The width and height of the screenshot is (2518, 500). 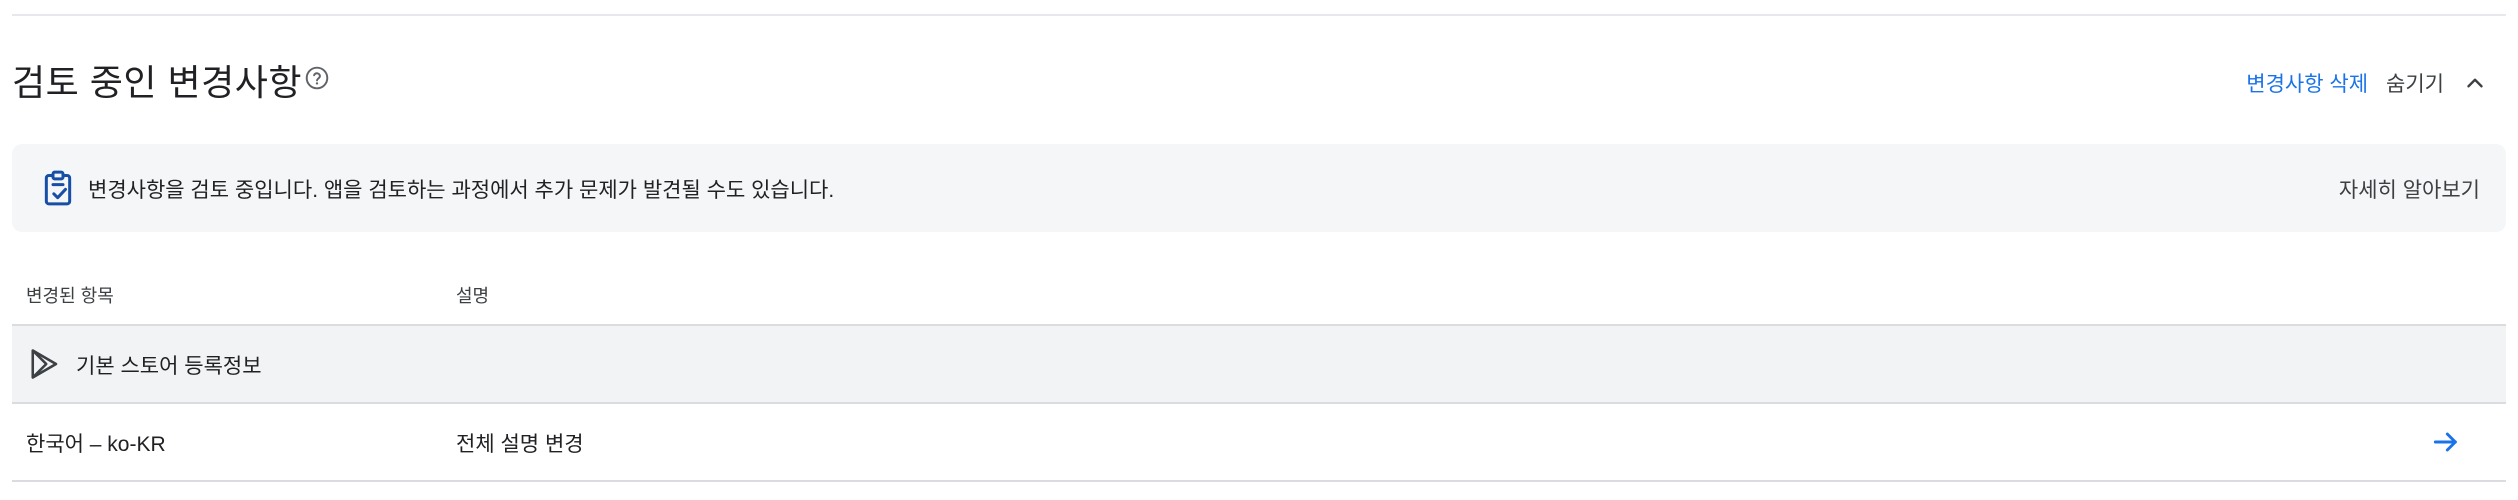 I want to click on section-header: 검토 중인 변경사항 변경사항 삭제 숨기기, so click(x=1259, y=80).